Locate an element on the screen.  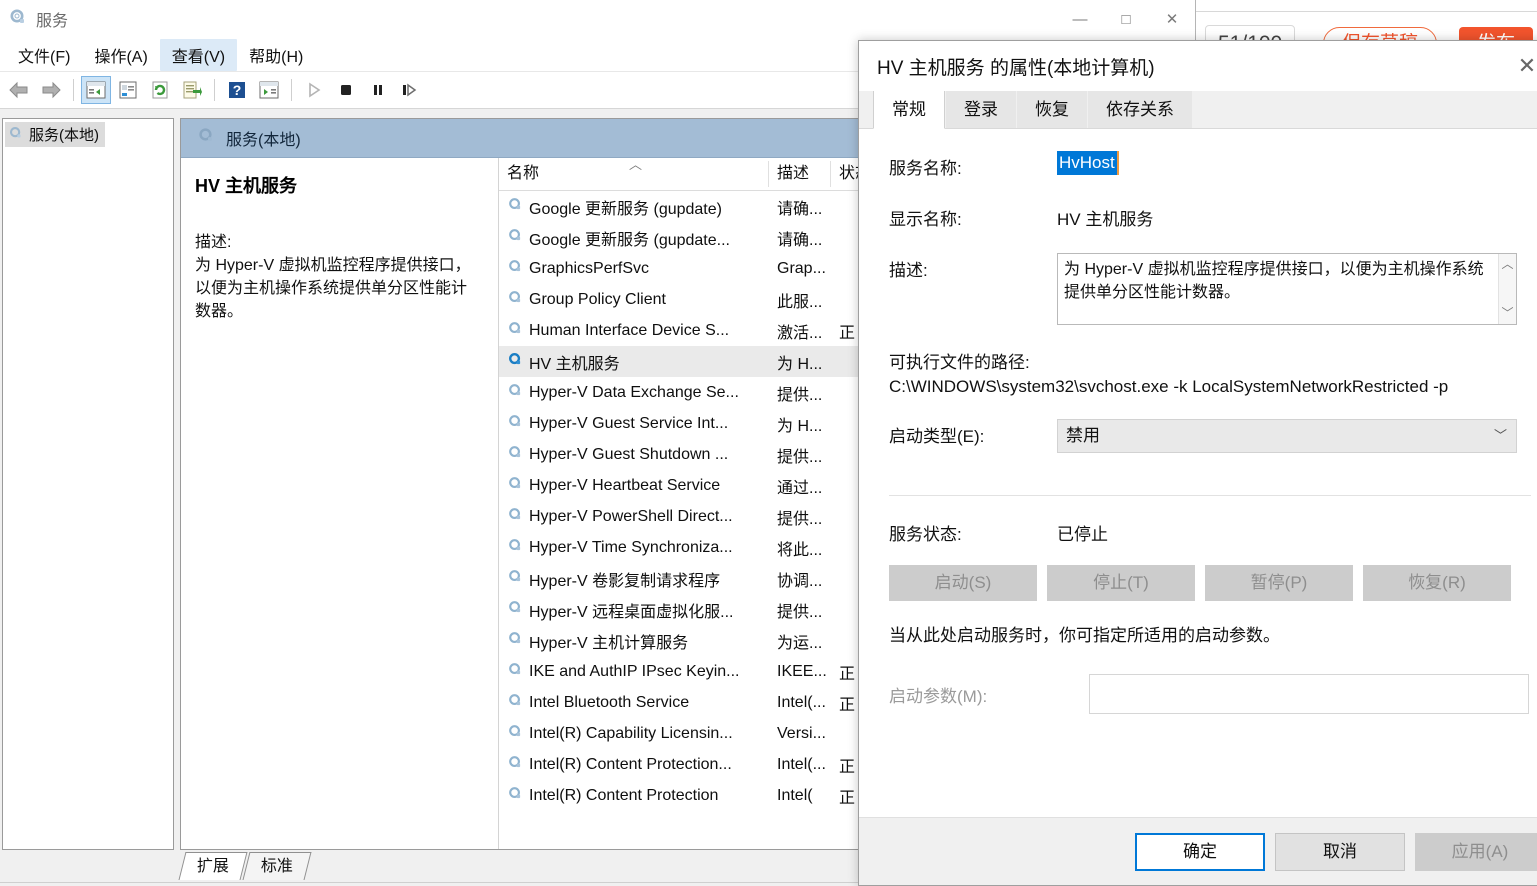
scroll-down-icon: ﹀ is located at coordinates (1507, 313).